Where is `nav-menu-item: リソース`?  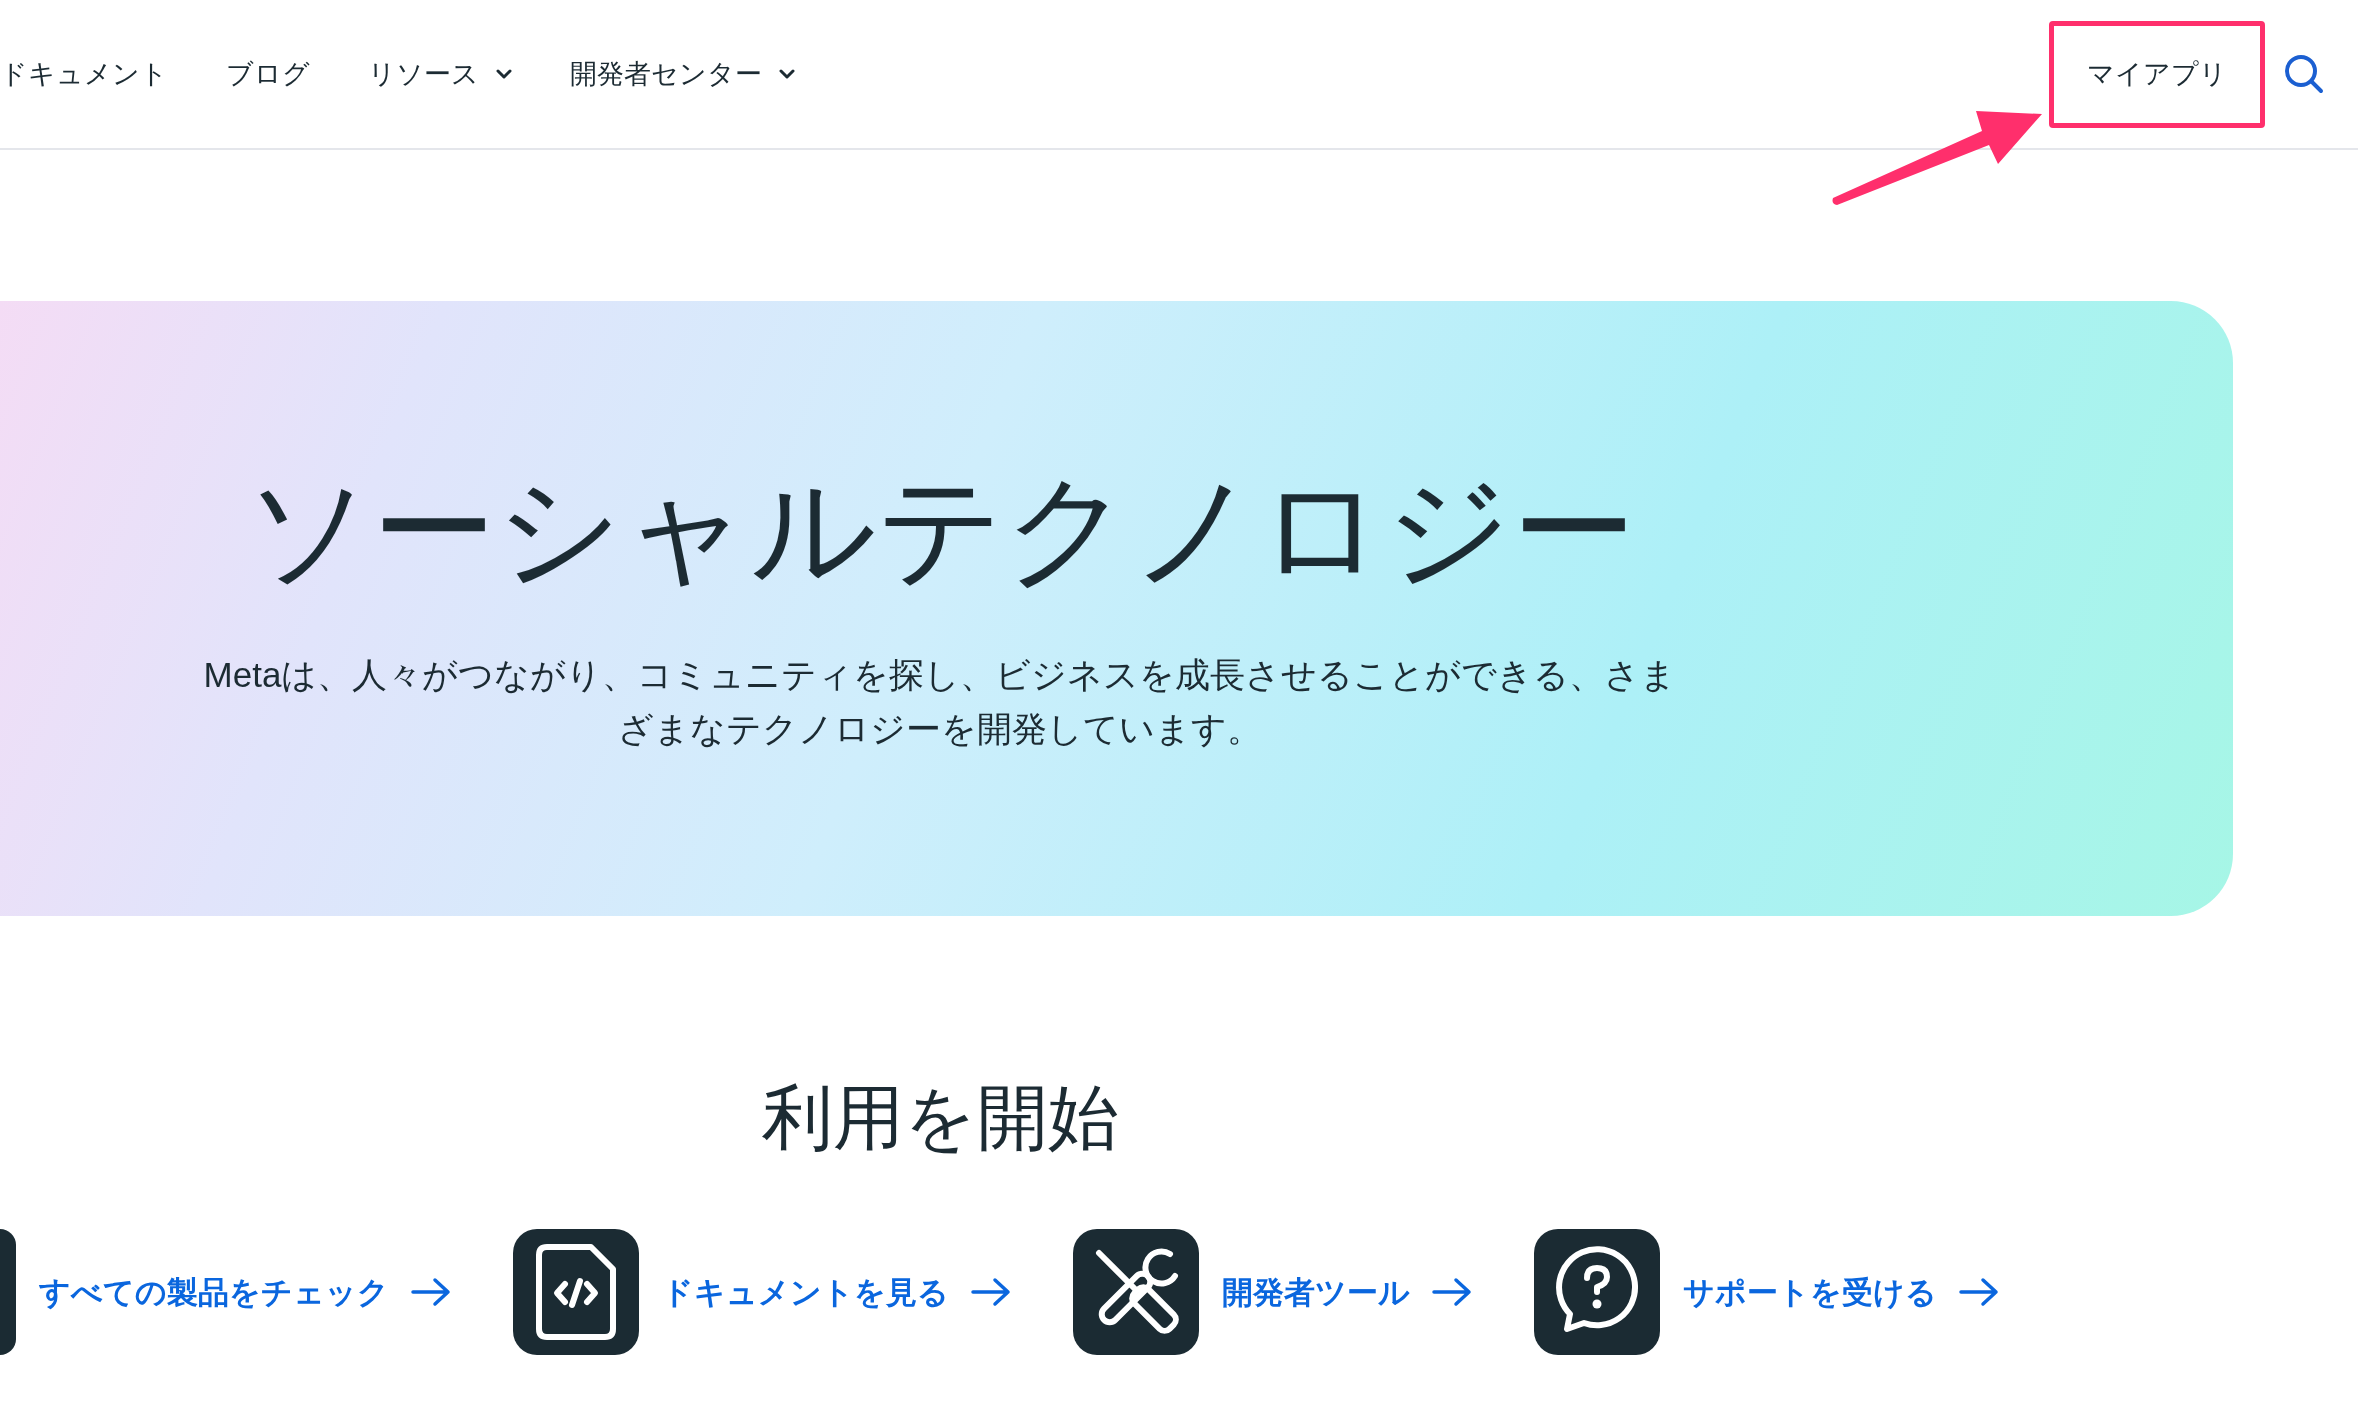
nav-menu-item: リソース is located at coordinates (440, 74).